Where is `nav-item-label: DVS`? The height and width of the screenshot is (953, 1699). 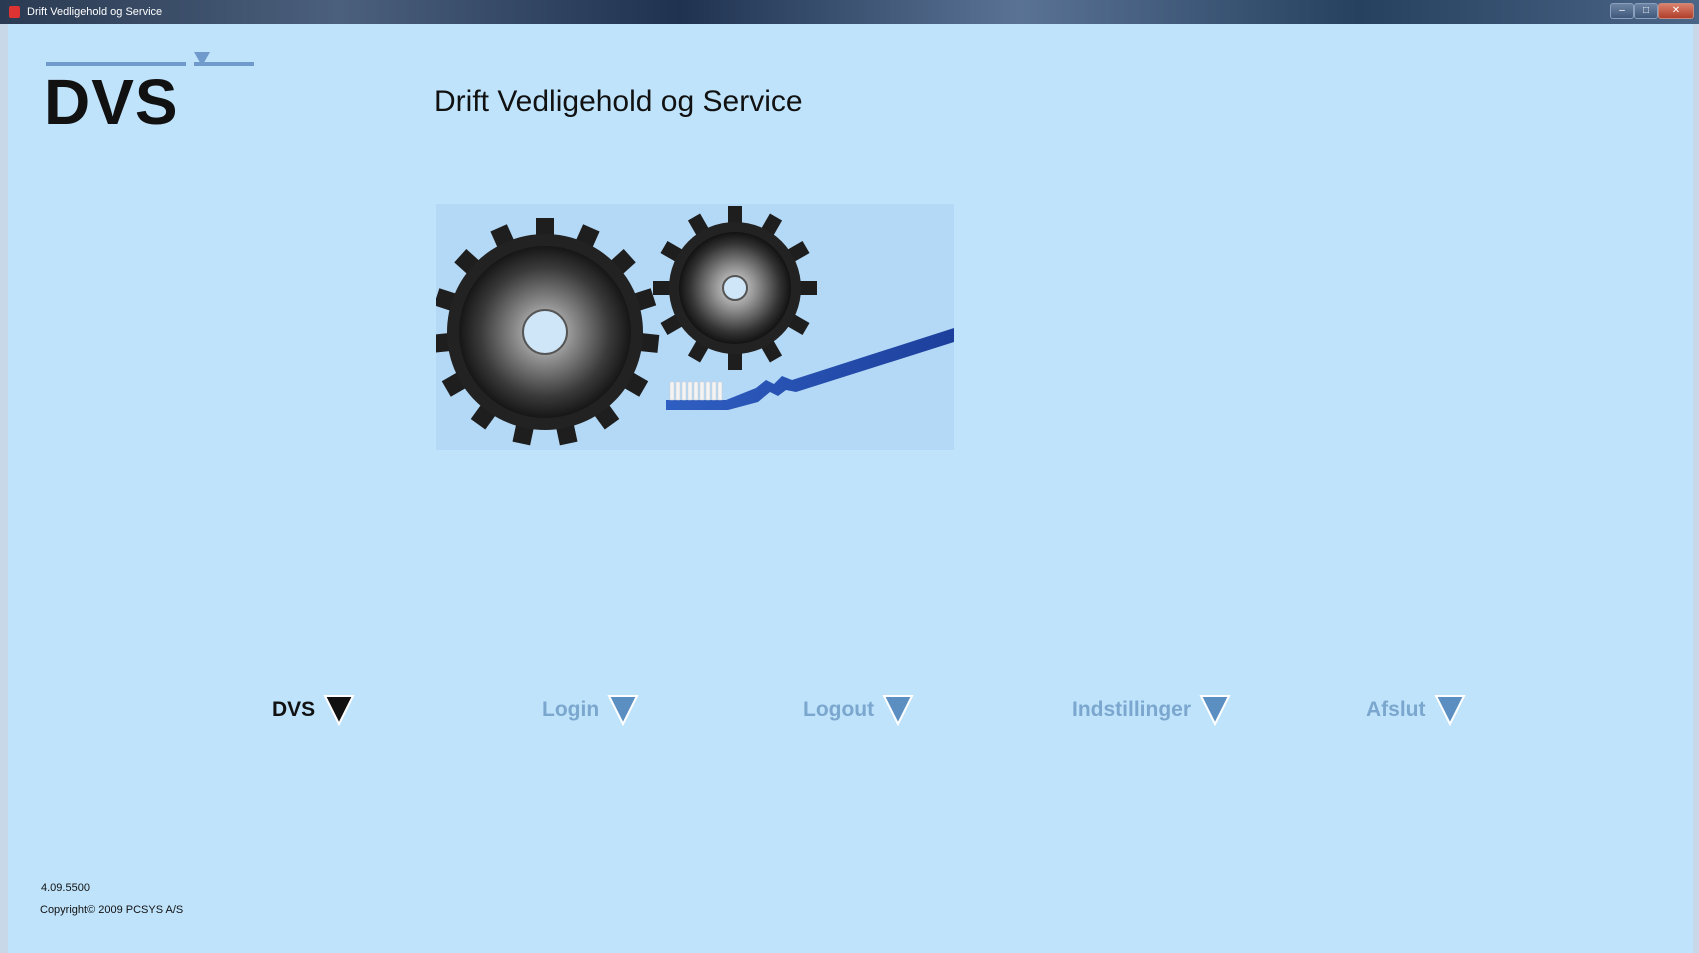 nav-item-label: DVS is located at coordinates (294, 709).